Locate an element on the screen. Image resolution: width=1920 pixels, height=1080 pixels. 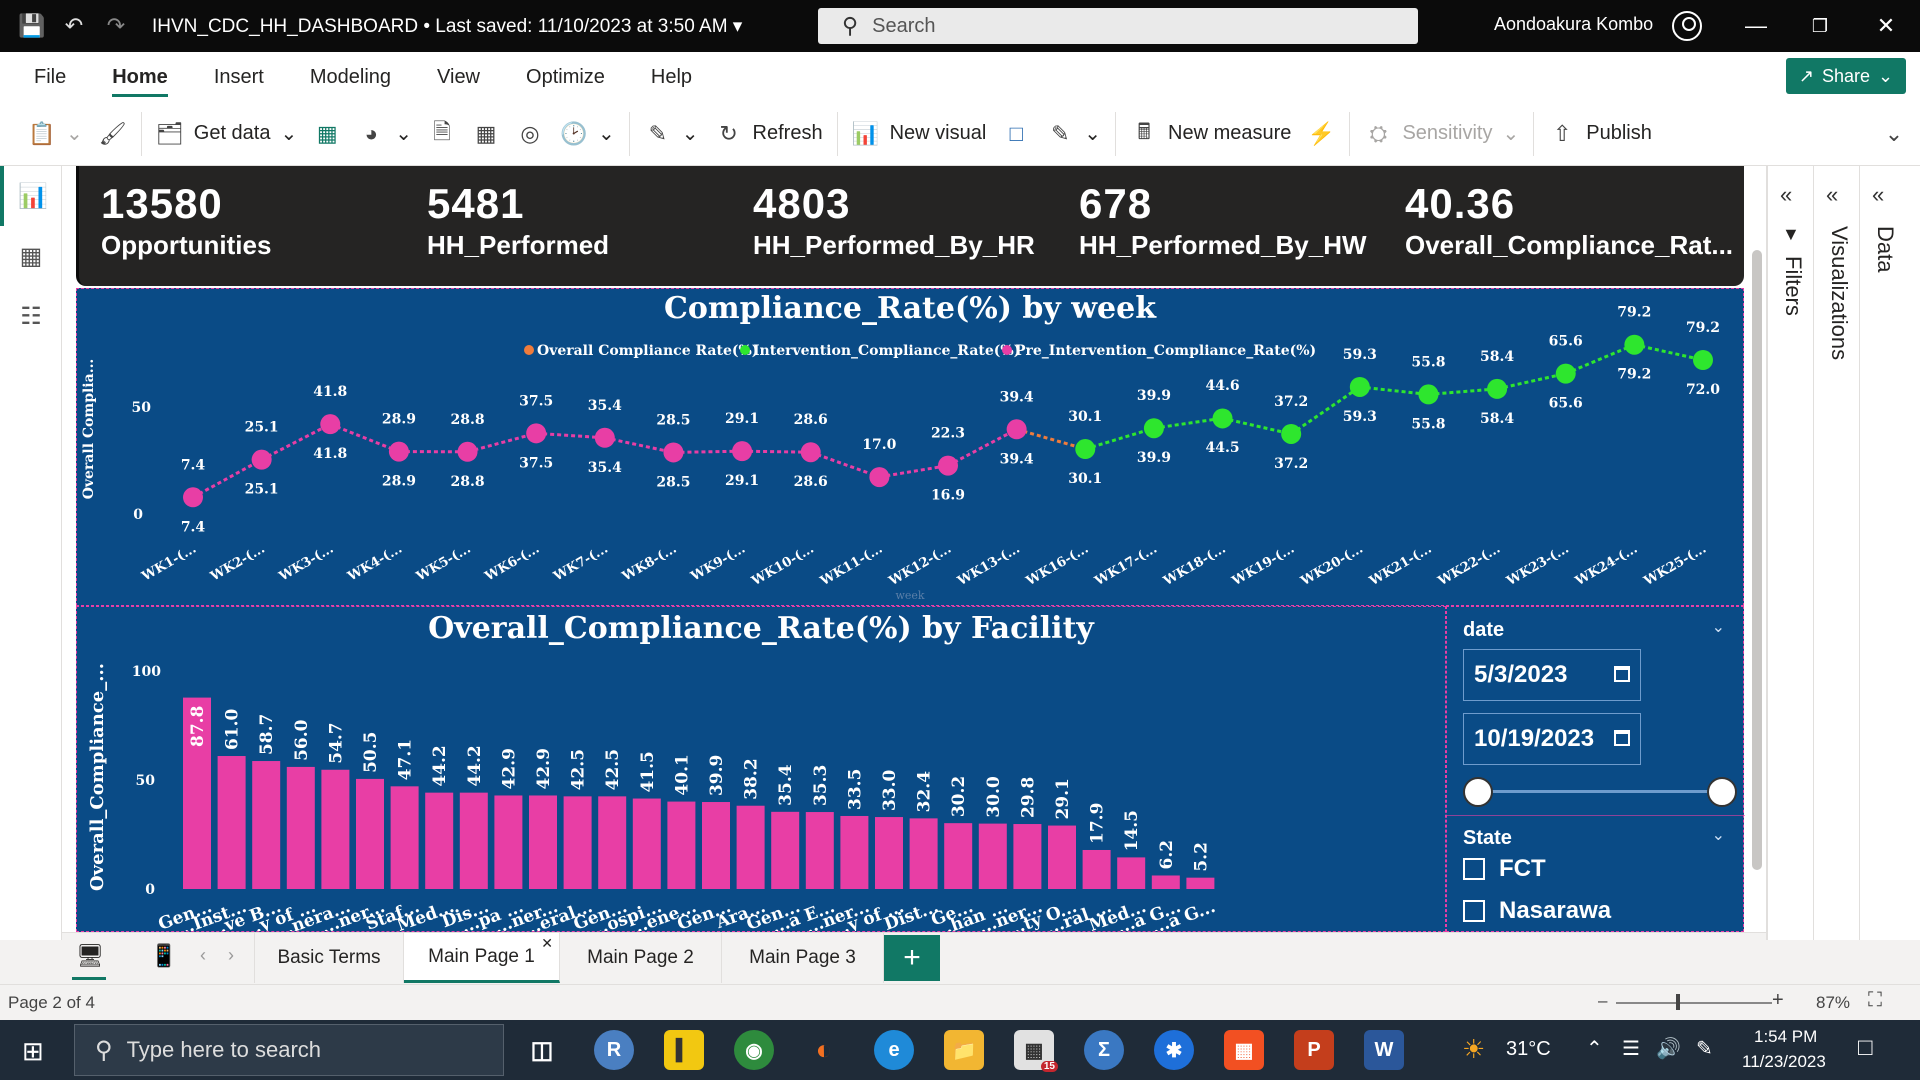
menu-optimize: Optimize is located at coordinates (565, 77).